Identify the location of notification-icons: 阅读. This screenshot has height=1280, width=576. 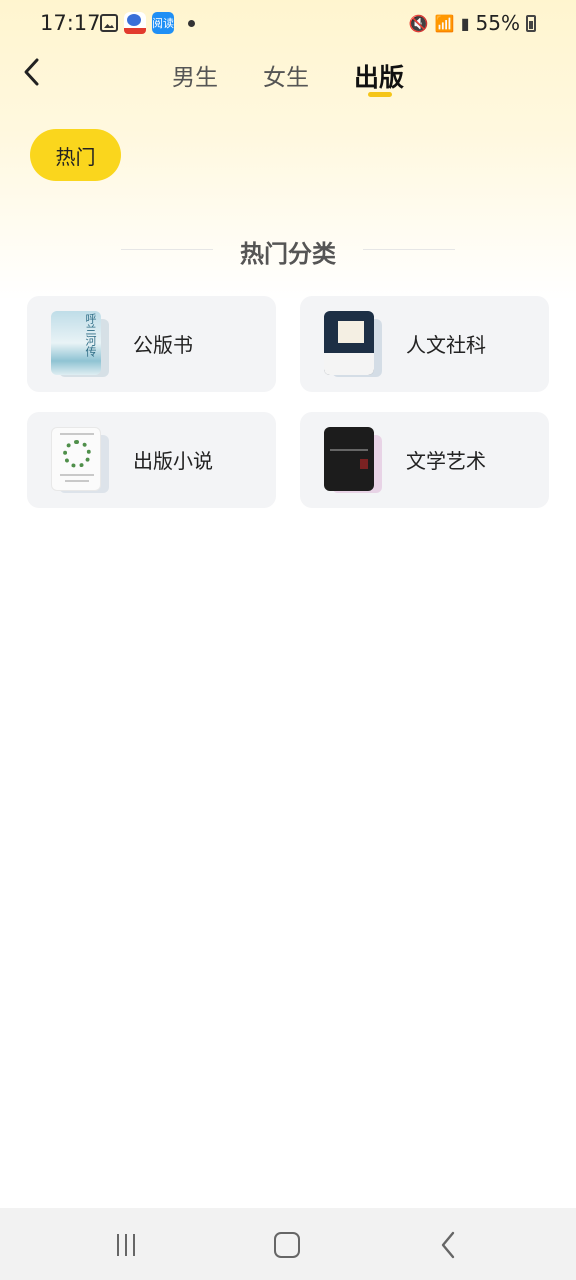
(147, 23).